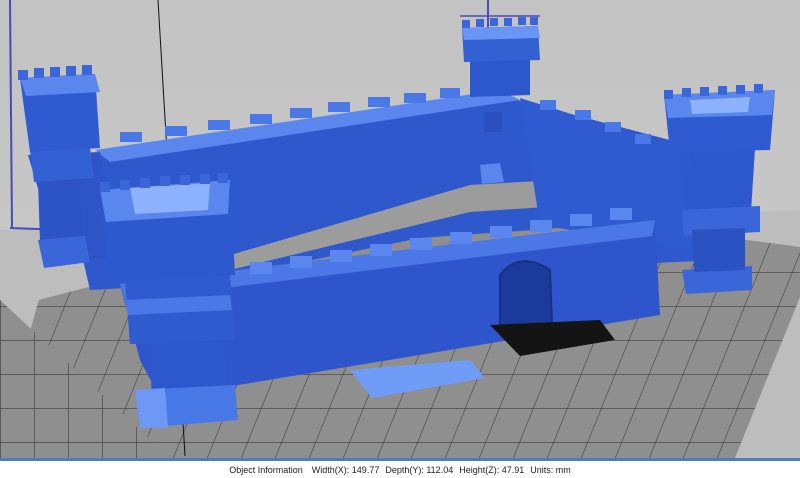  I want to click on depth-readout: Depth(Y): 112.04, so click(419, 469).